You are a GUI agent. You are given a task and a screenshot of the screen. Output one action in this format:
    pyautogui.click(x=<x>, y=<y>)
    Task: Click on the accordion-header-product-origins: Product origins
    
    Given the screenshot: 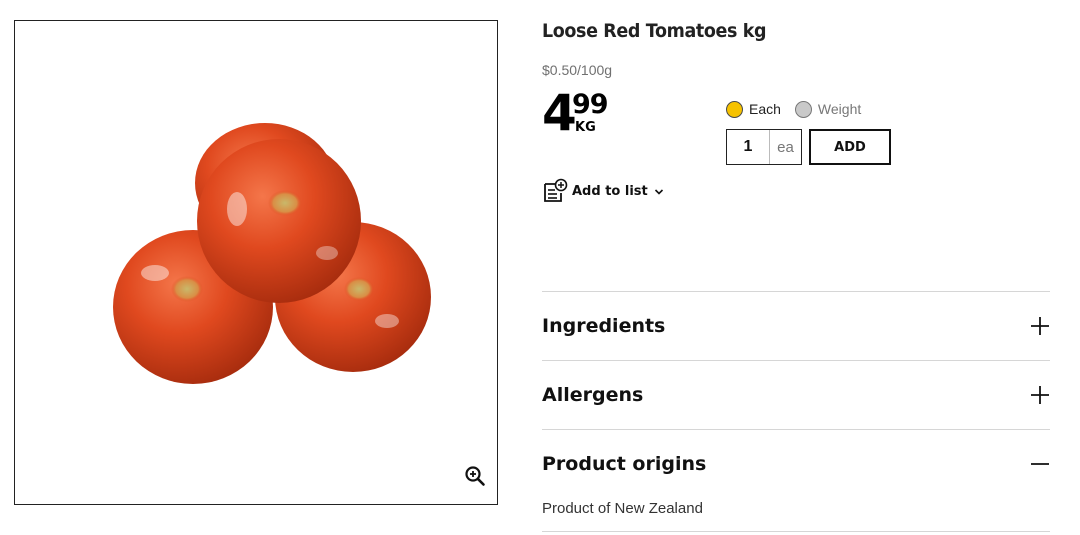 What is the action you would take?
    pyautogui.click(x=796, y=464)
    